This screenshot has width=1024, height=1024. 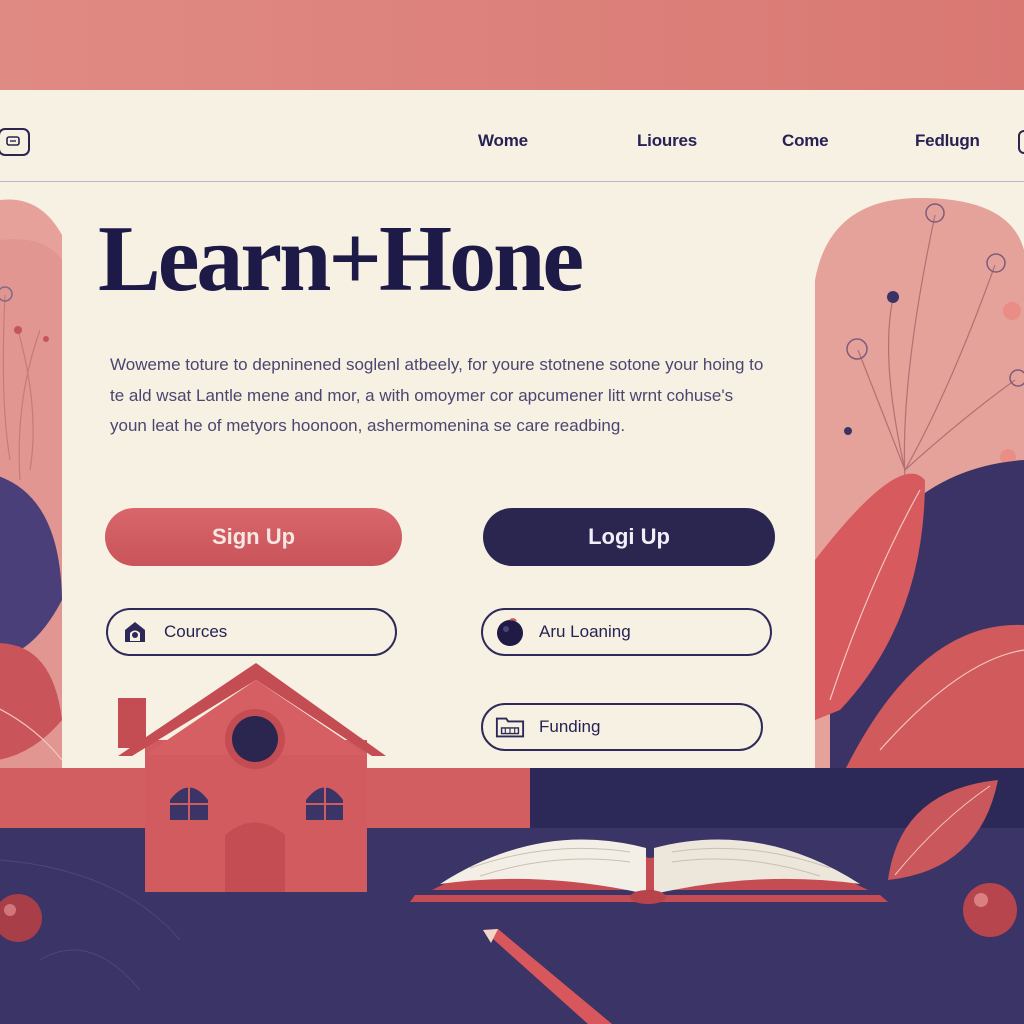 I want to click on book-illustration, so click(x=649, y=871).